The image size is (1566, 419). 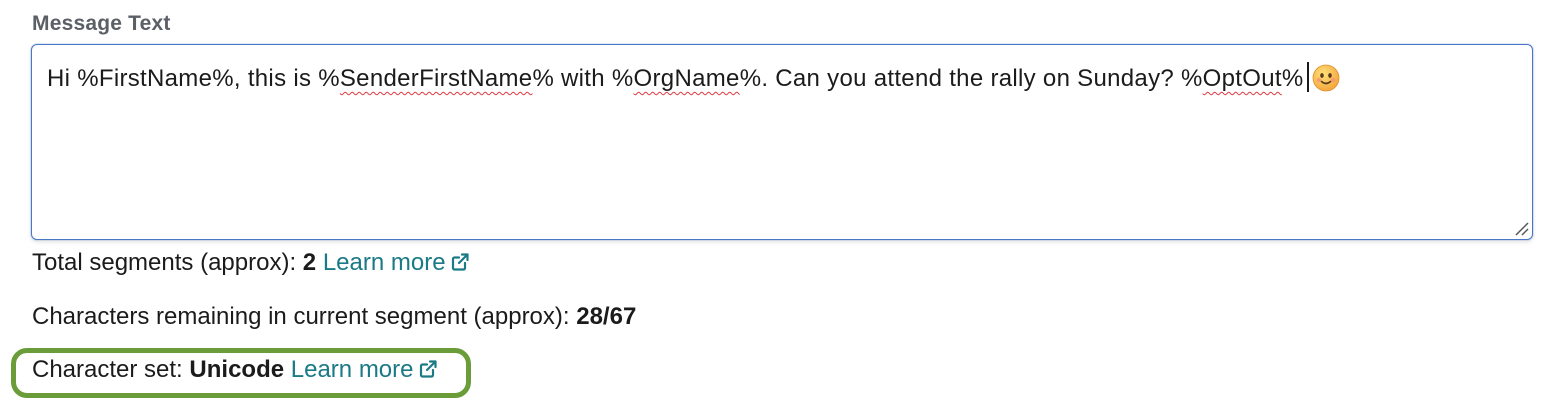 What do you see at coordinates (396, 262) in the screenshot?
I see `segments-learn-more-link: Learn more` at bounding box center [396, 262].